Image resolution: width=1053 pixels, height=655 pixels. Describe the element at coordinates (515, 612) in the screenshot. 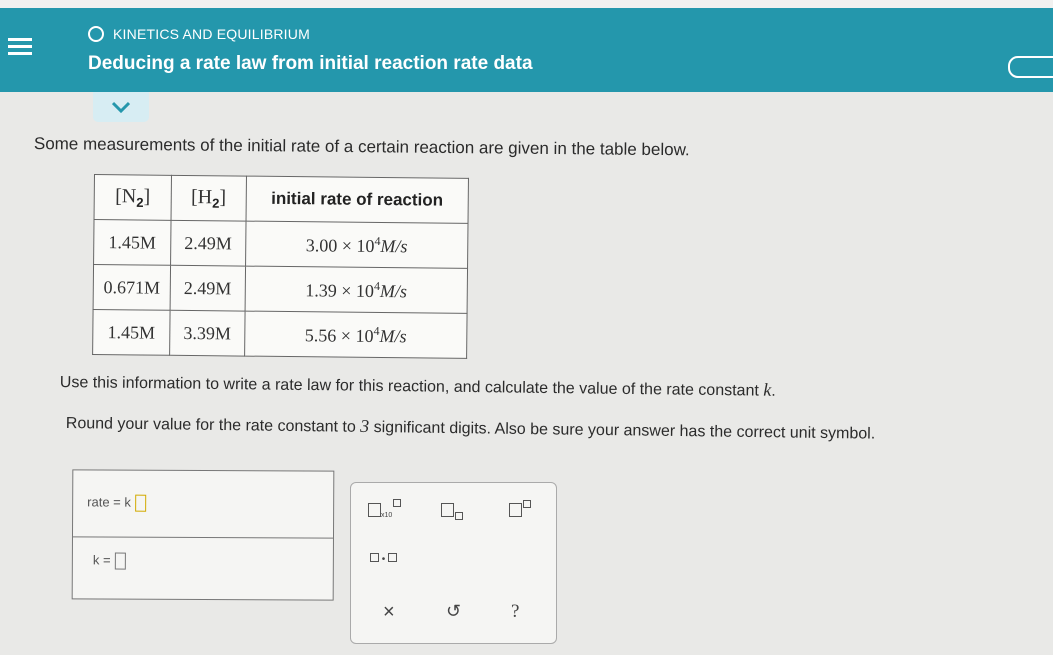

I see `help-button: ?` at that location.